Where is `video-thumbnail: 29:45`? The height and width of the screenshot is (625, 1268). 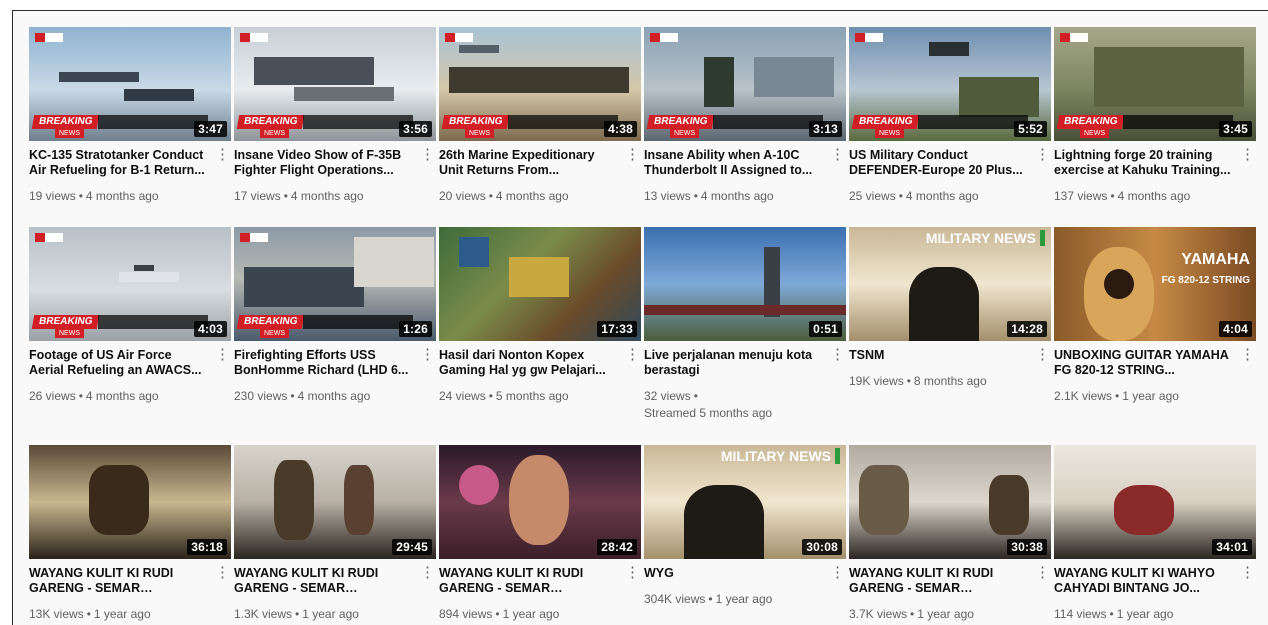
video-thumbnail: 29:45 is located at coordinates (335, 502).